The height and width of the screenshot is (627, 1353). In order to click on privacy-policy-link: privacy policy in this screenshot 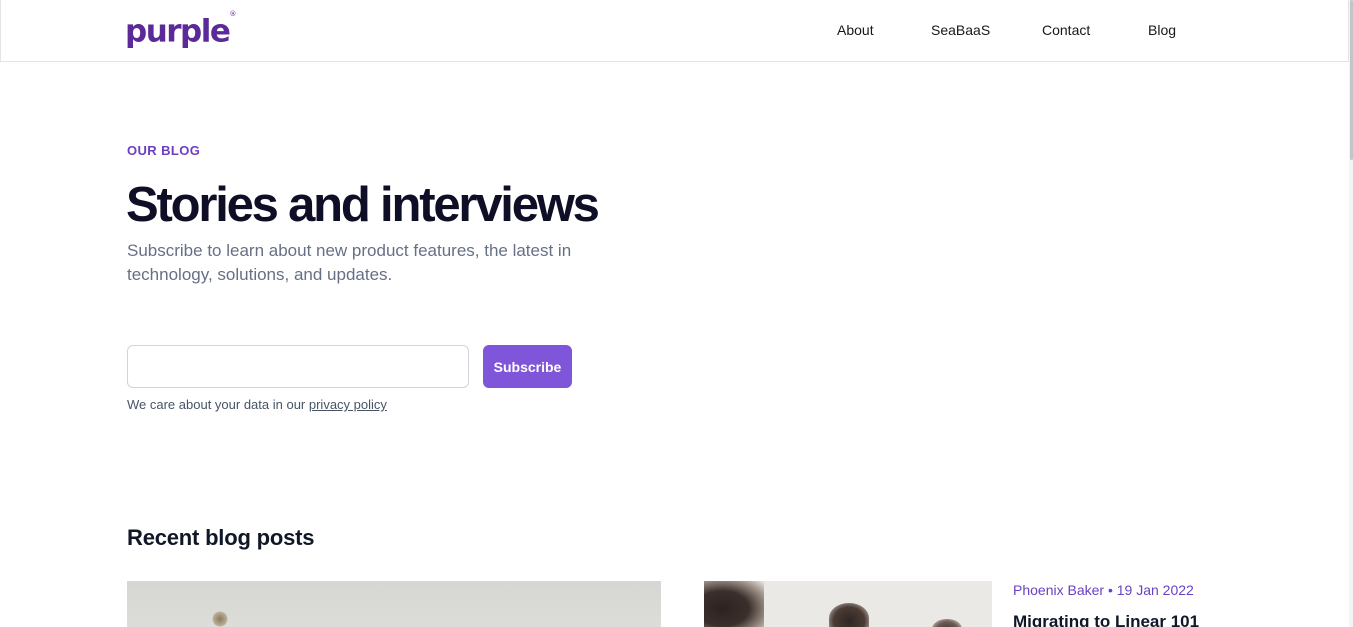, I will do `click(348, 404)`.